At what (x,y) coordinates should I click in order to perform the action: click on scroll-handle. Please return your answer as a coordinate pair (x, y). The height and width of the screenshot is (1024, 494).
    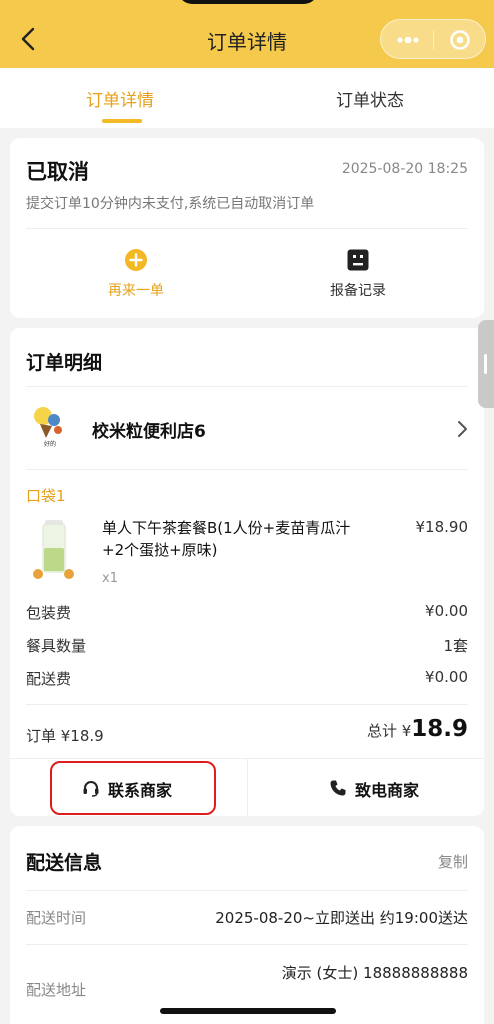
    Looking at the image, I should click on (486, 364).